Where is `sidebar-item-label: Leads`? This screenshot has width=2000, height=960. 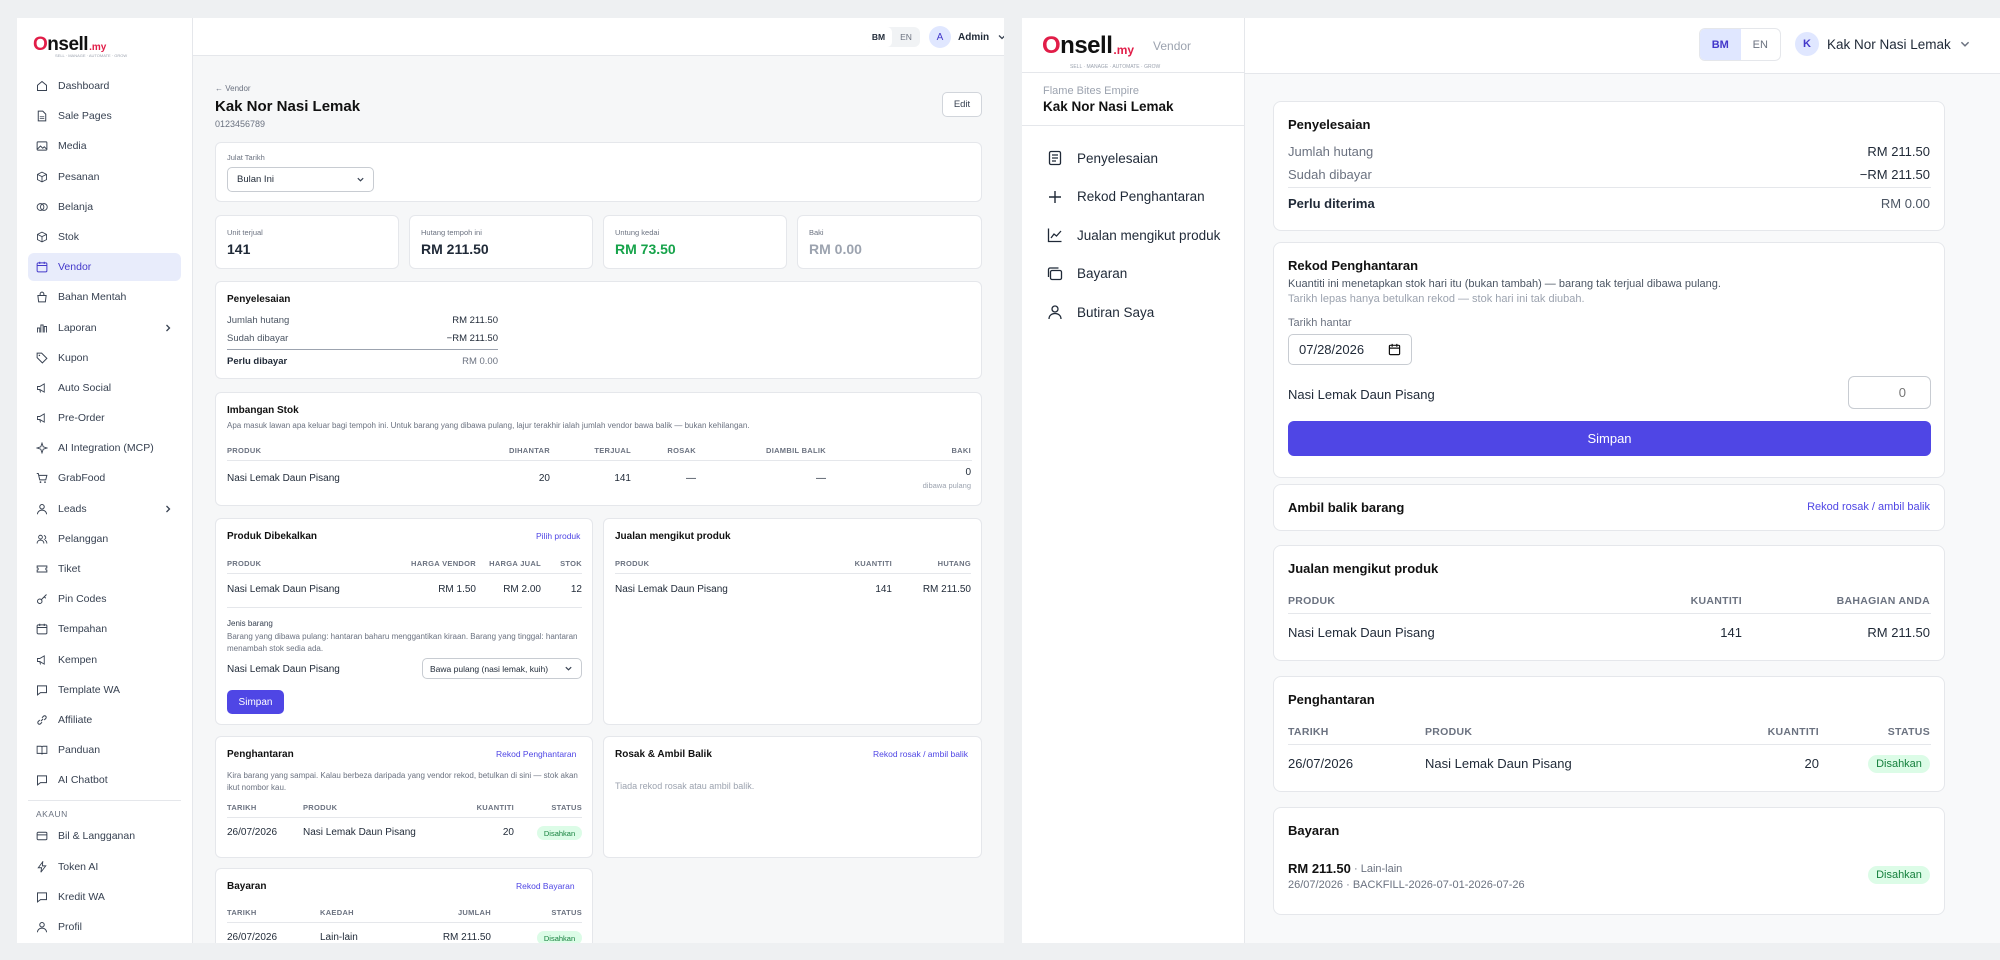
sidebar-item-label: Leads is located at coordinates (72, 508).